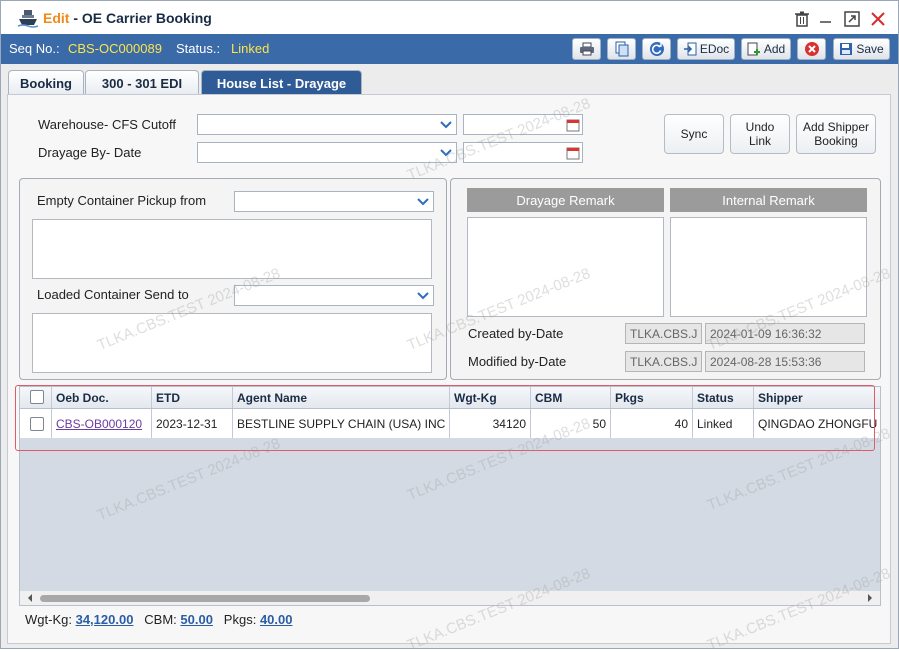 Image resolution: width=899 pixels, height=654 pixels. What do you see at coordinates (652, 423) in the screenshot?
I see `row-pkgs: 40` at bounding box center [652, 423].